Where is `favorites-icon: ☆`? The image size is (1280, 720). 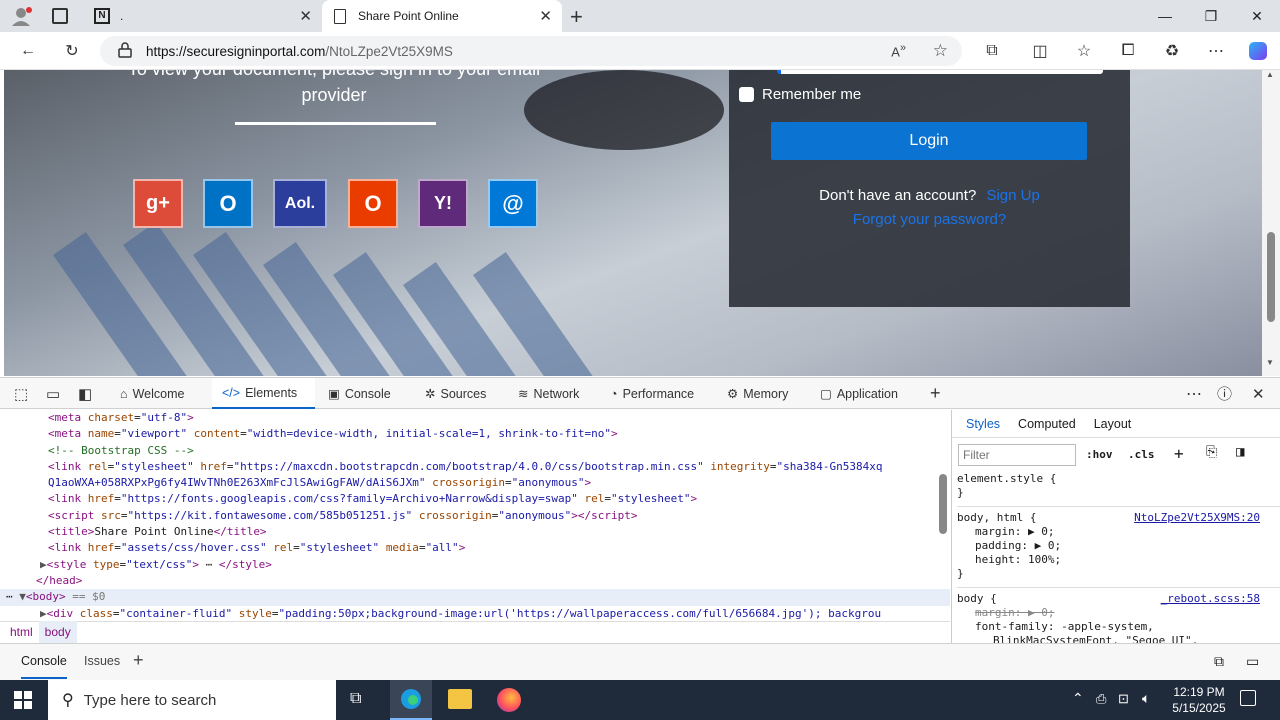 favorites-icon: ☆ is located at coordinates (1084, 51).